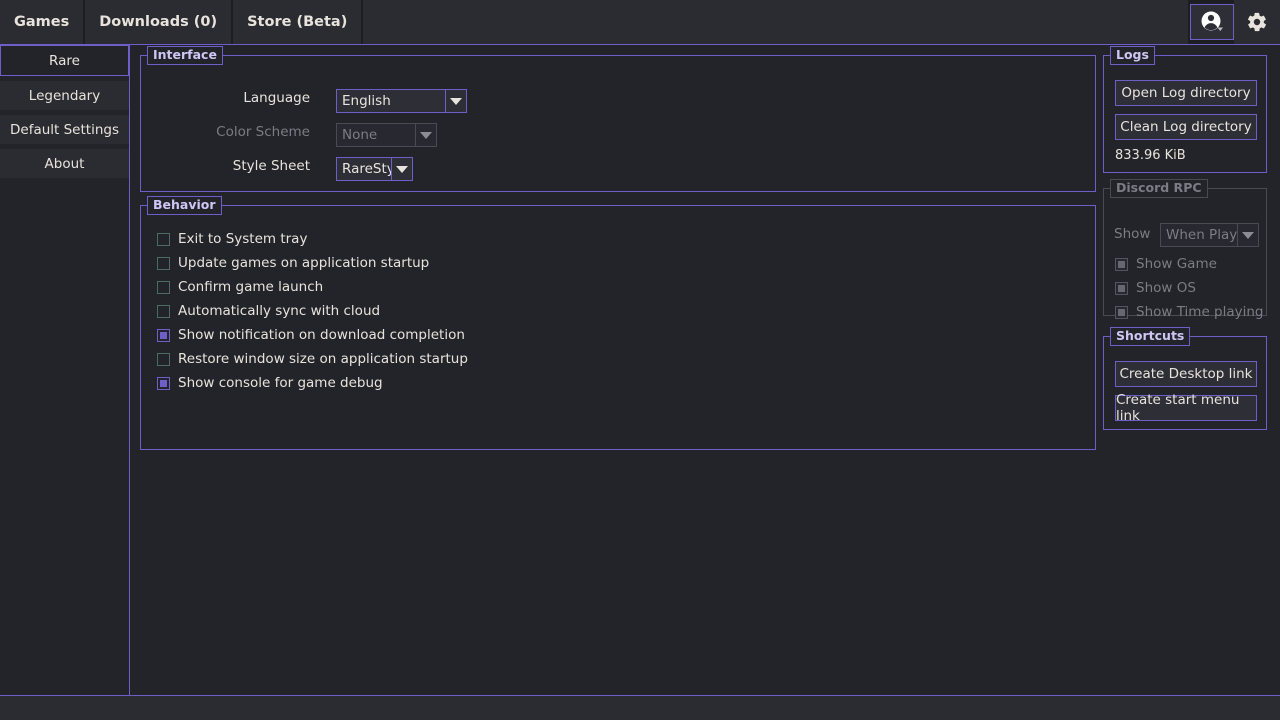 The image size is (1280, 720). What do you see at coordinates (401, 101) in the screenshot?
I see `language-combobox: English` at bounding box center [401, 101].